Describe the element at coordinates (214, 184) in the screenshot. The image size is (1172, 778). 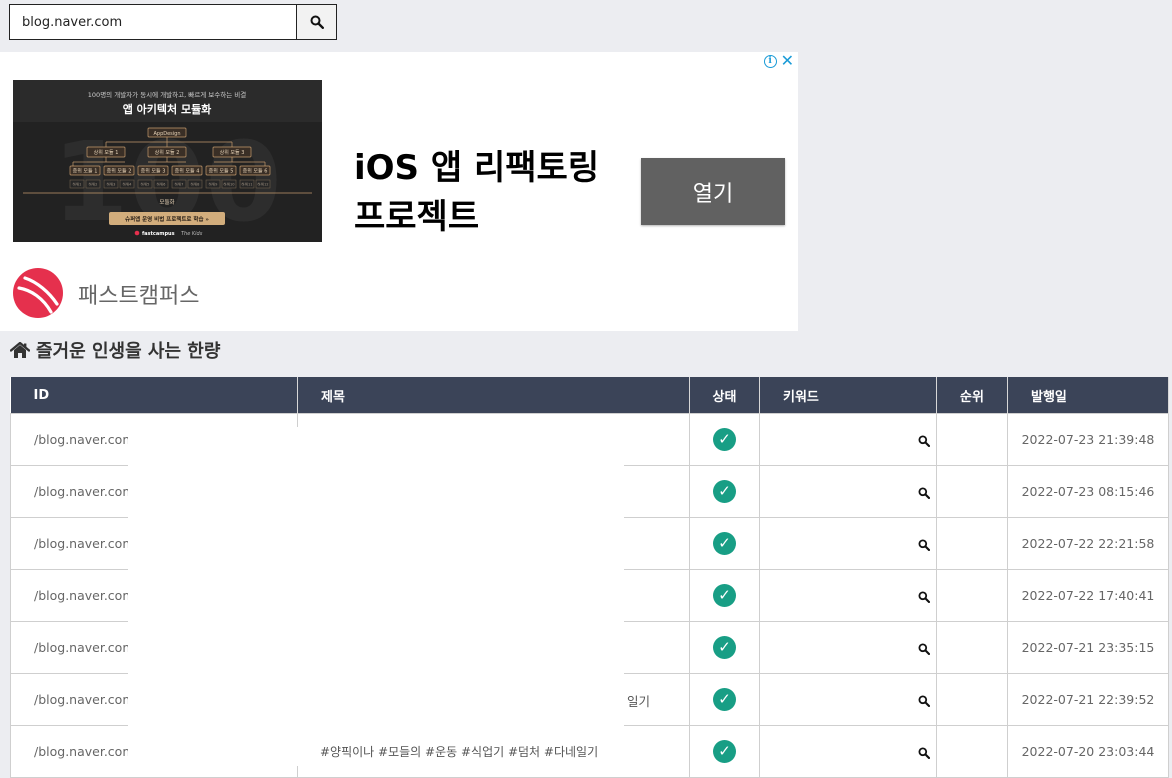
I see `tree-l3: 하위9` at that location.